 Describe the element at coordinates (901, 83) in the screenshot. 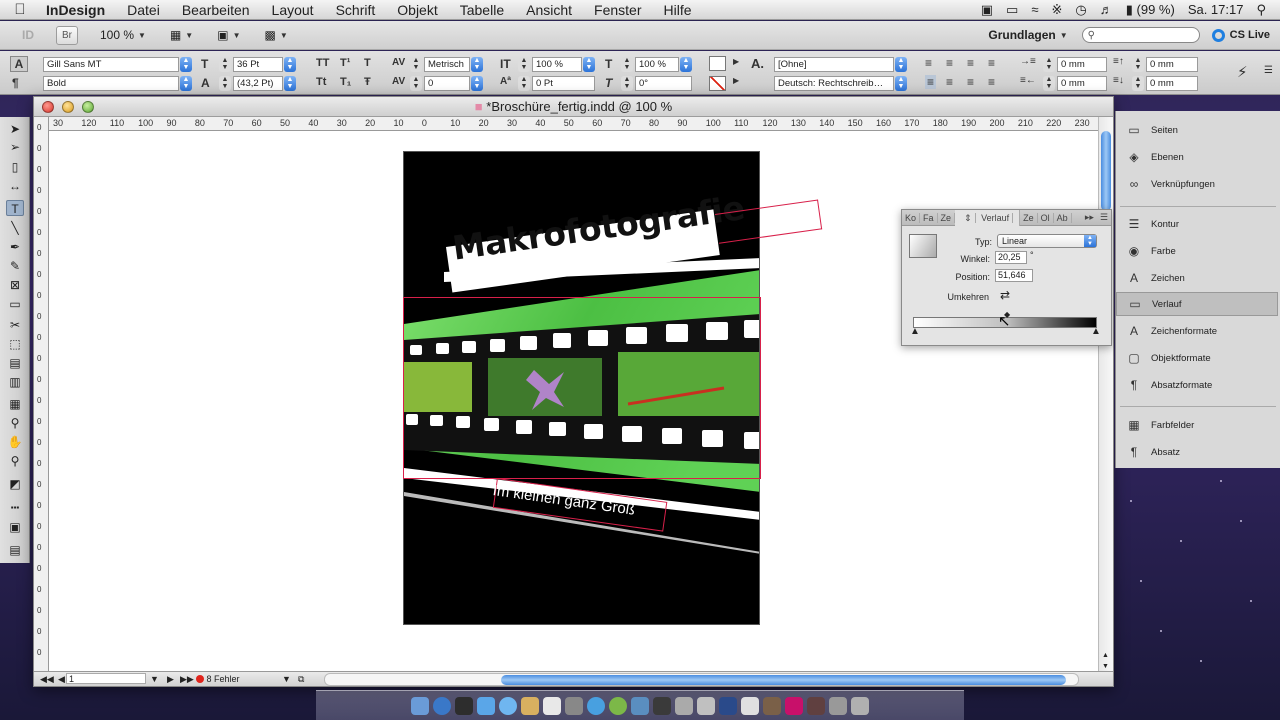

I see `language-dropdown: ▲ ▼` at that location.